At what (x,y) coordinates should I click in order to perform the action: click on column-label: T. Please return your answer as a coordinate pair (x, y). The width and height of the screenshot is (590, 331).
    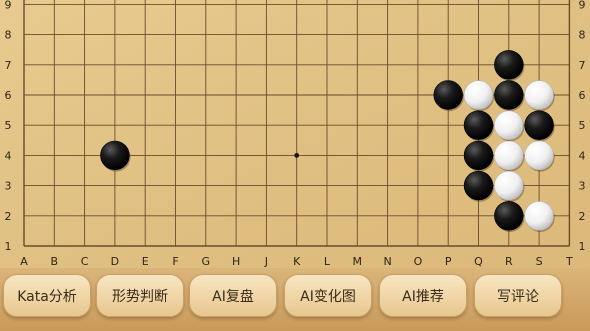
    Looking at the image, I should click on (569, 261).